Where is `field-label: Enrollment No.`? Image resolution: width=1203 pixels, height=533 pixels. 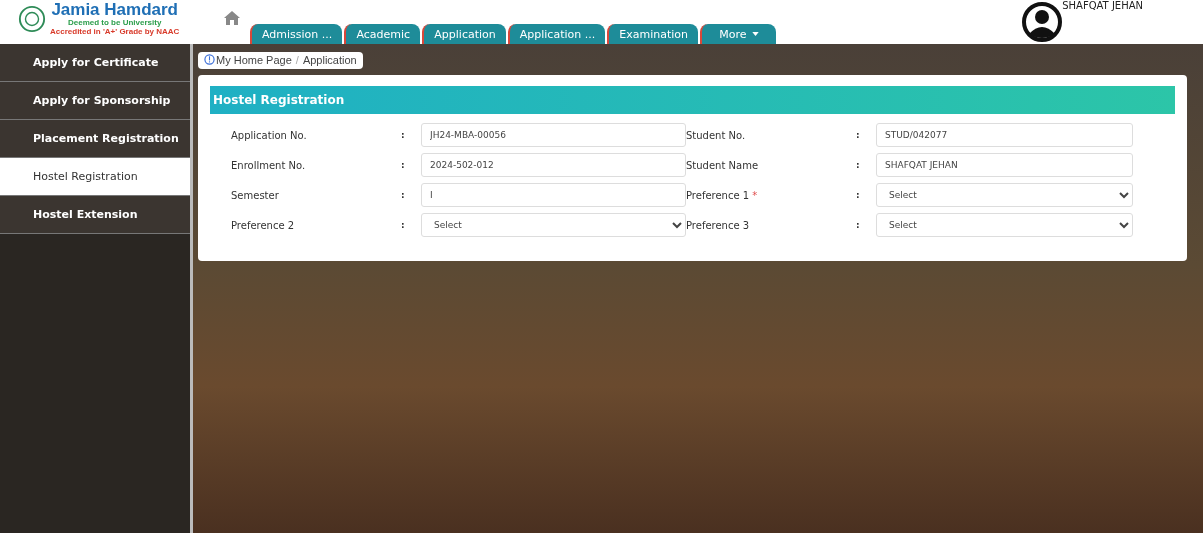
field-label: Enrollment No. is located at coordinates (269, 165).